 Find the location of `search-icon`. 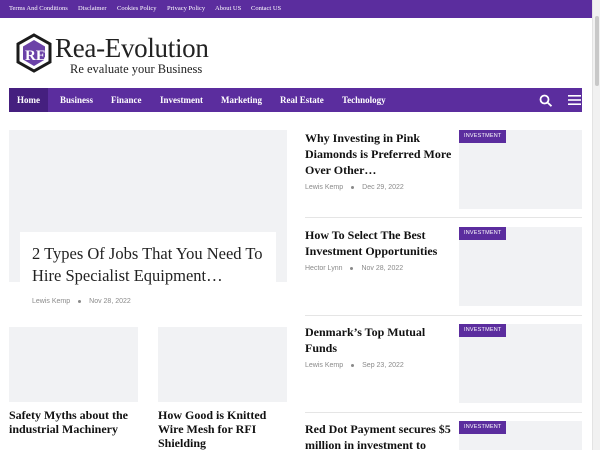

search-icon is located at coordinates (546, 100).